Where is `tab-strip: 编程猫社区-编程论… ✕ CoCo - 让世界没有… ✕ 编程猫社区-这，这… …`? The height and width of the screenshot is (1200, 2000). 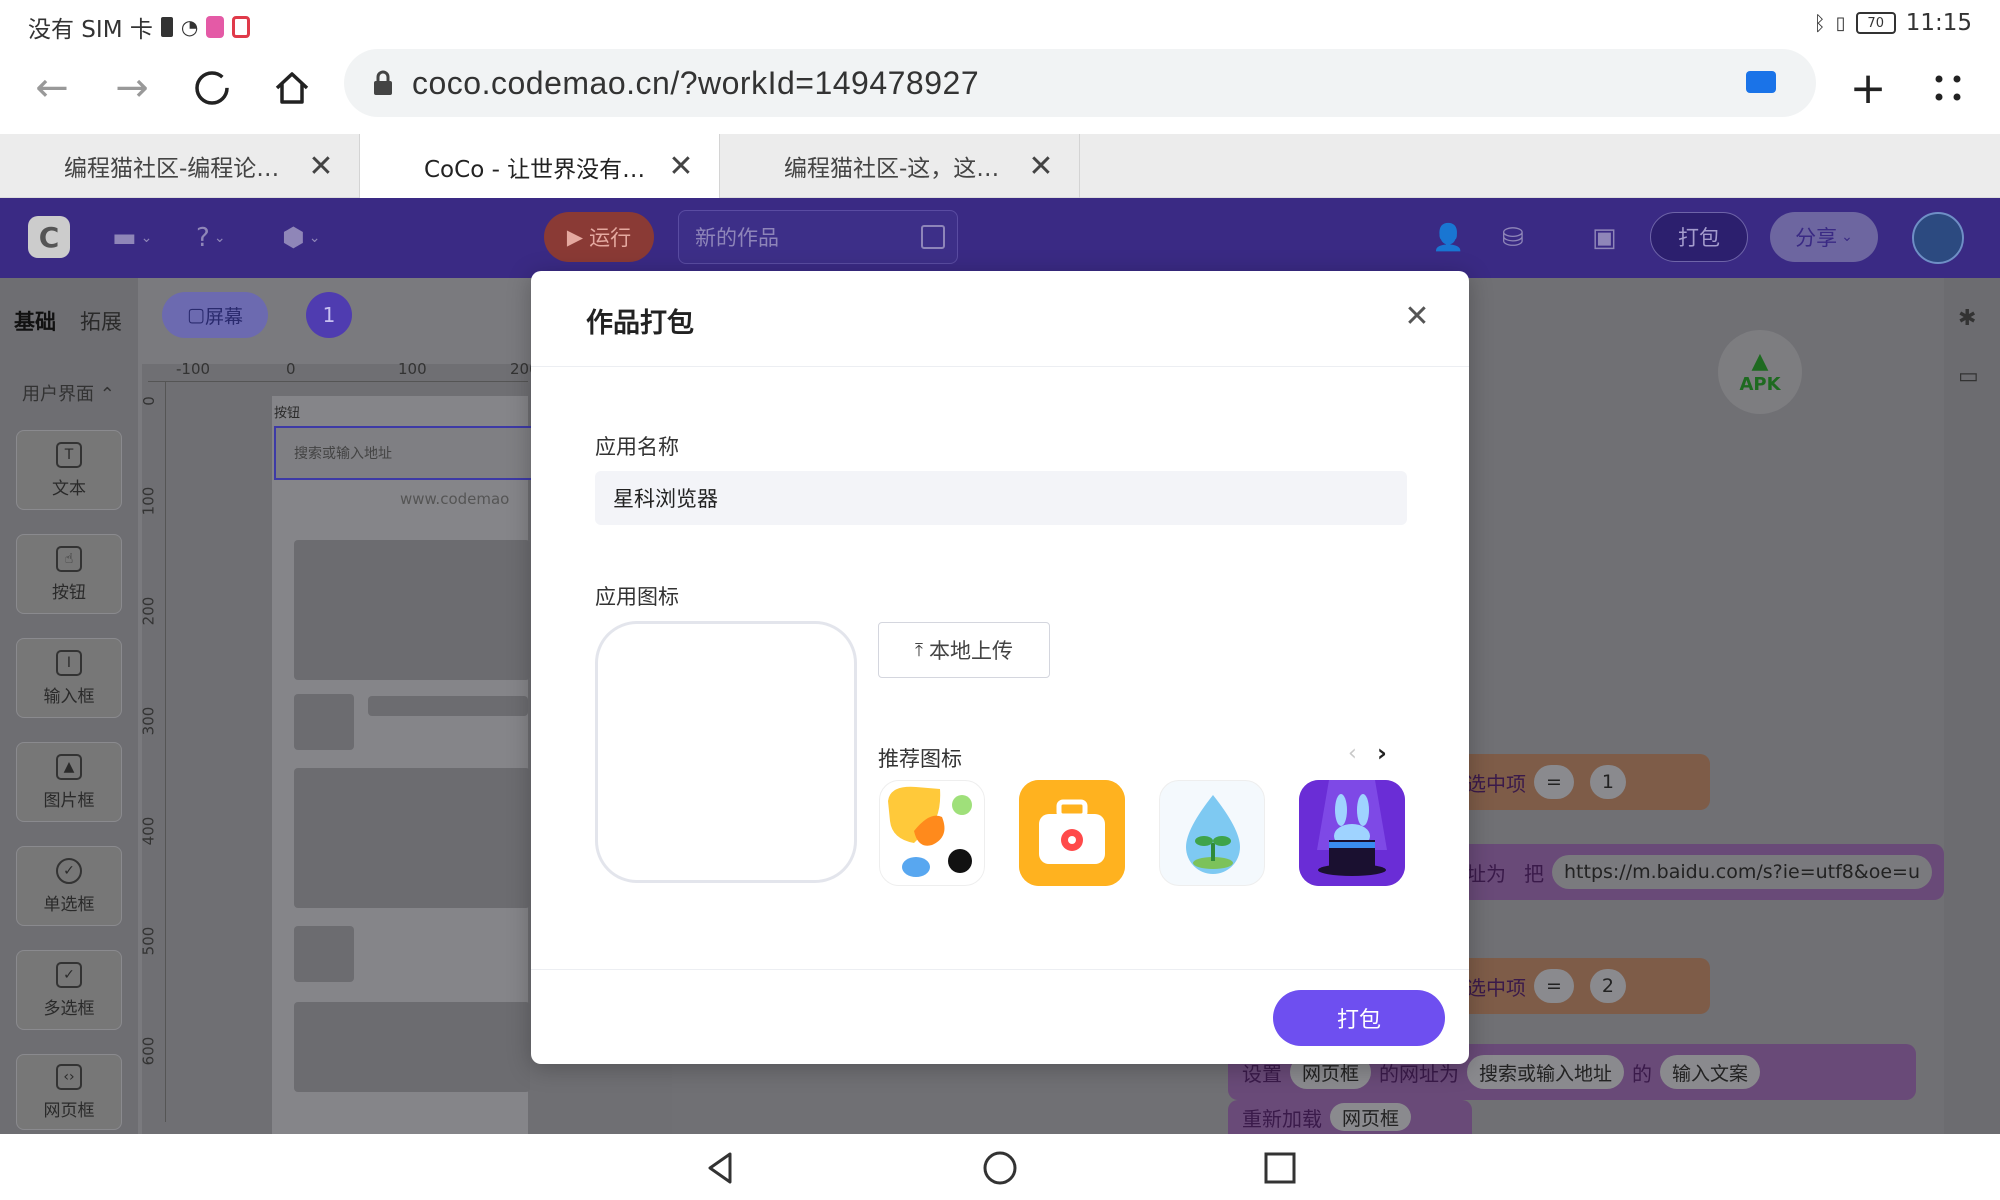
tab-strip: 编程猫社区-编程论… ✕ CoCo - 让世界没有… ✕ 编程猫社区-这，这… … is located at coordinates (1000, 166).